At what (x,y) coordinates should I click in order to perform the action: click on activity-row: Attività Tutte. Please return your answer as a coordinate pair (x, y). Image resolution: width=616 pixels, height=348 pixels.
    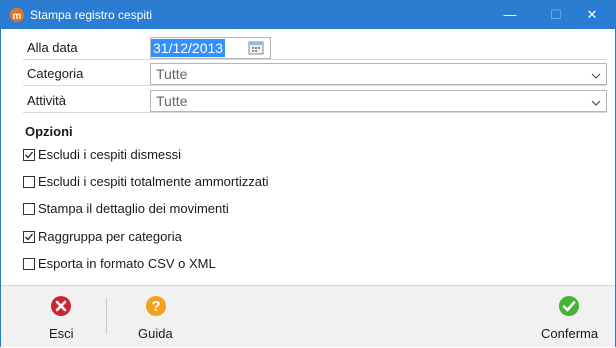
    Looking at the image, I should click on (315, 101).